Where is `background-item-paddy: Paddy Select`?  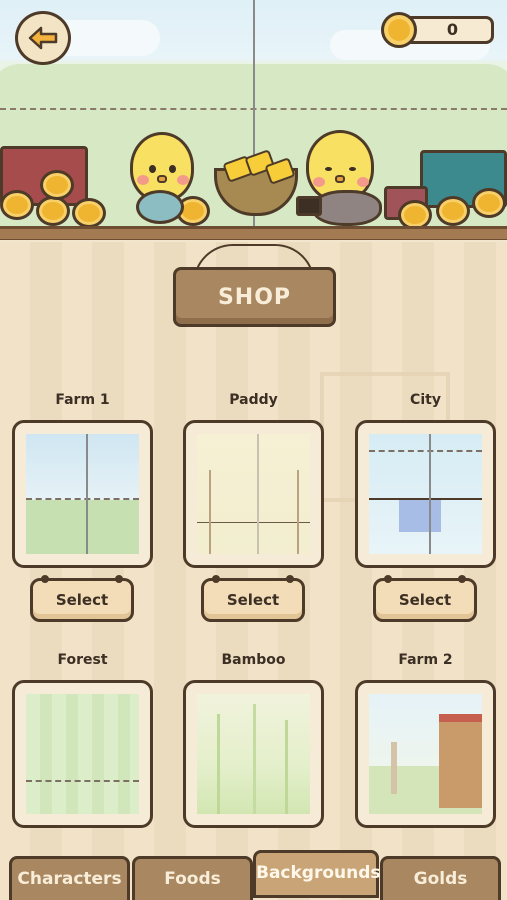
background-item-paddy: Paddy Select is located at coordinates (253, 509).